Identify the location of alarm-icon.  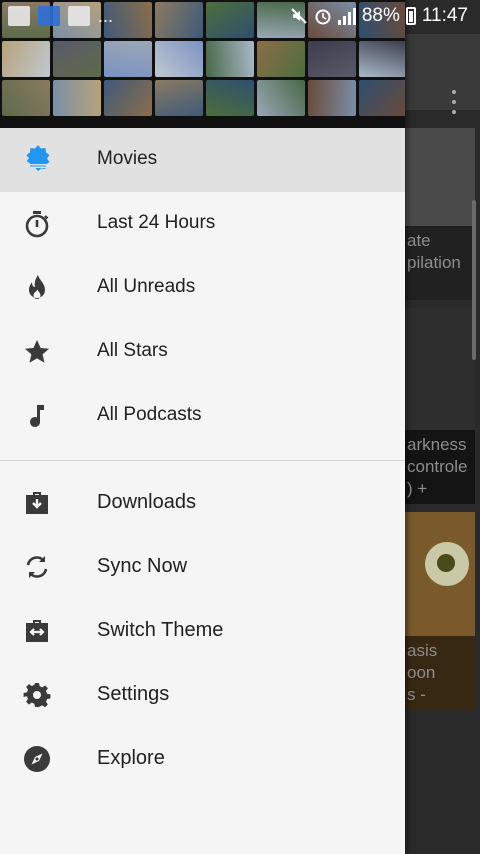
(323, 17).